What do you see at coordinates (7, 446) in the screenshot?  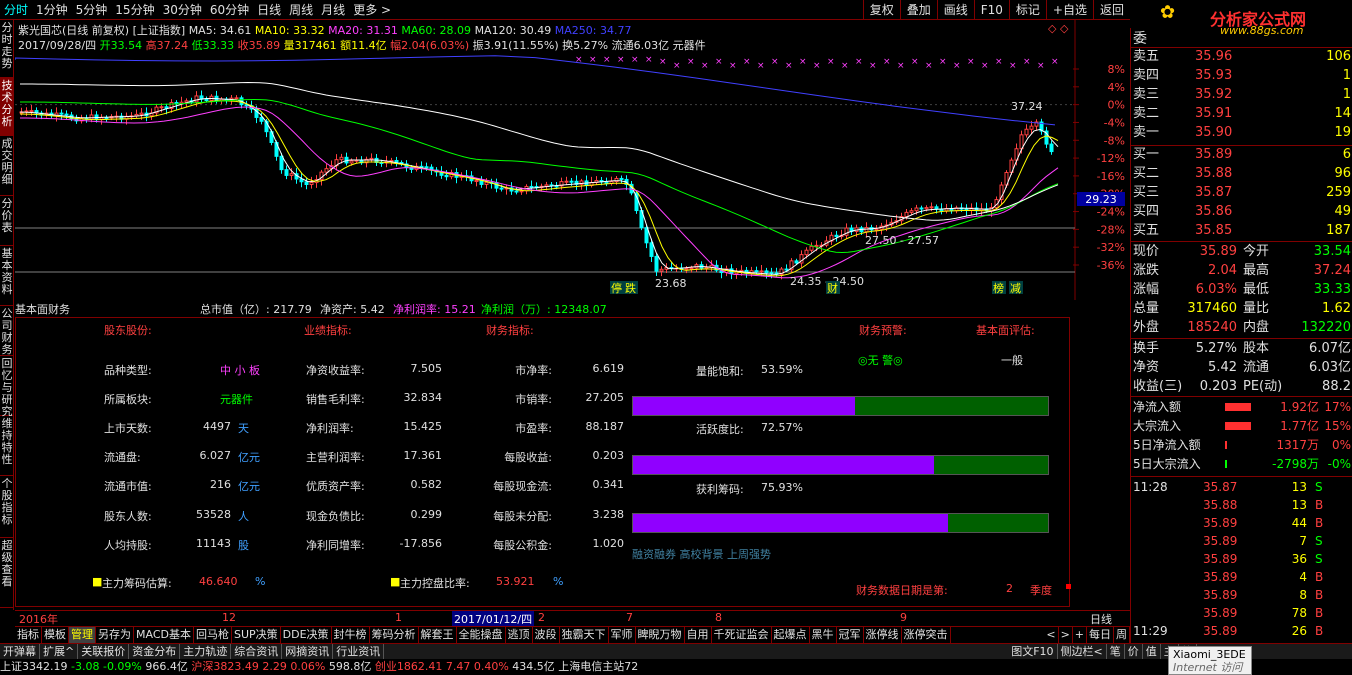 I see `vtab-feature: 维持特性` at bounding box center [7, 446].